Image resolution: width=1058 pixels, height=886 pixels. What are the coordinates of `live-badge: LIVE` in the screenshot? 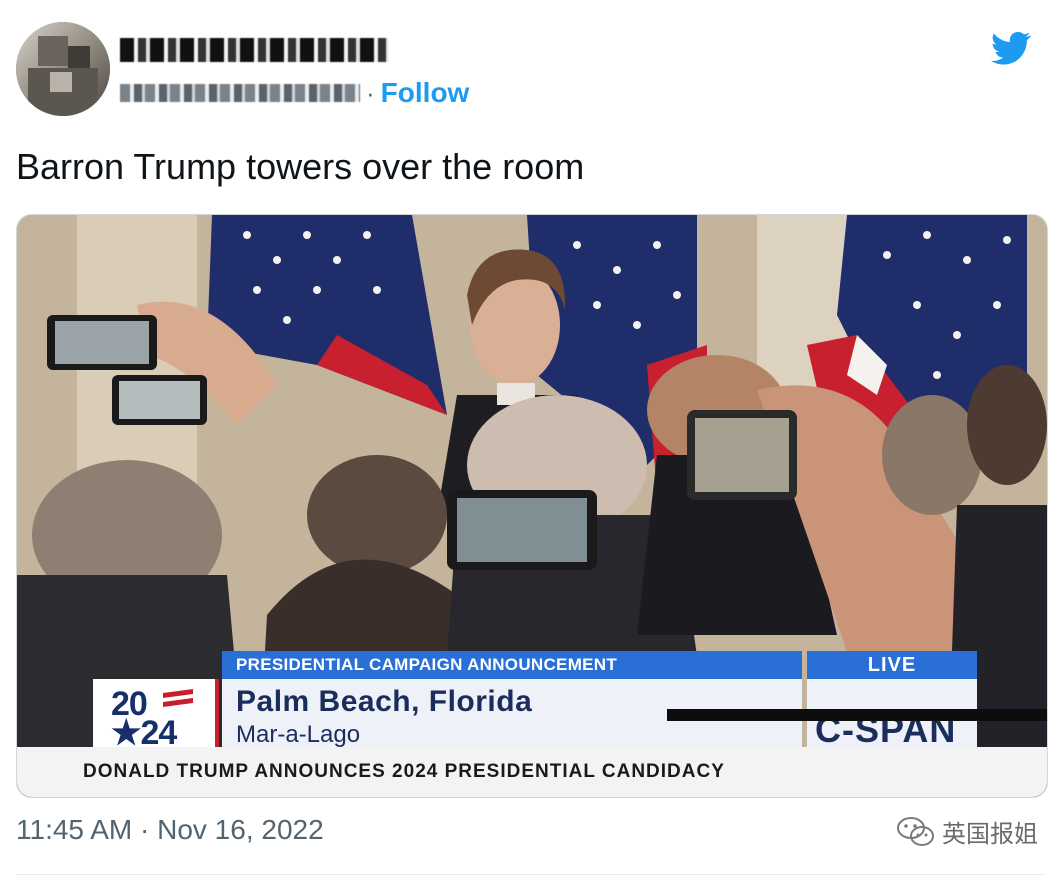 It's located at (892, 665).